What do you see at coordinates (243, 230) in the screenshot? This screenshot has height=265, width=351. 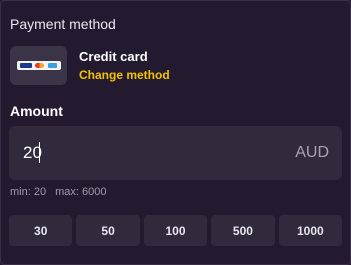 I see `preset-amount-button: 500` at bounding box center [243, 230].